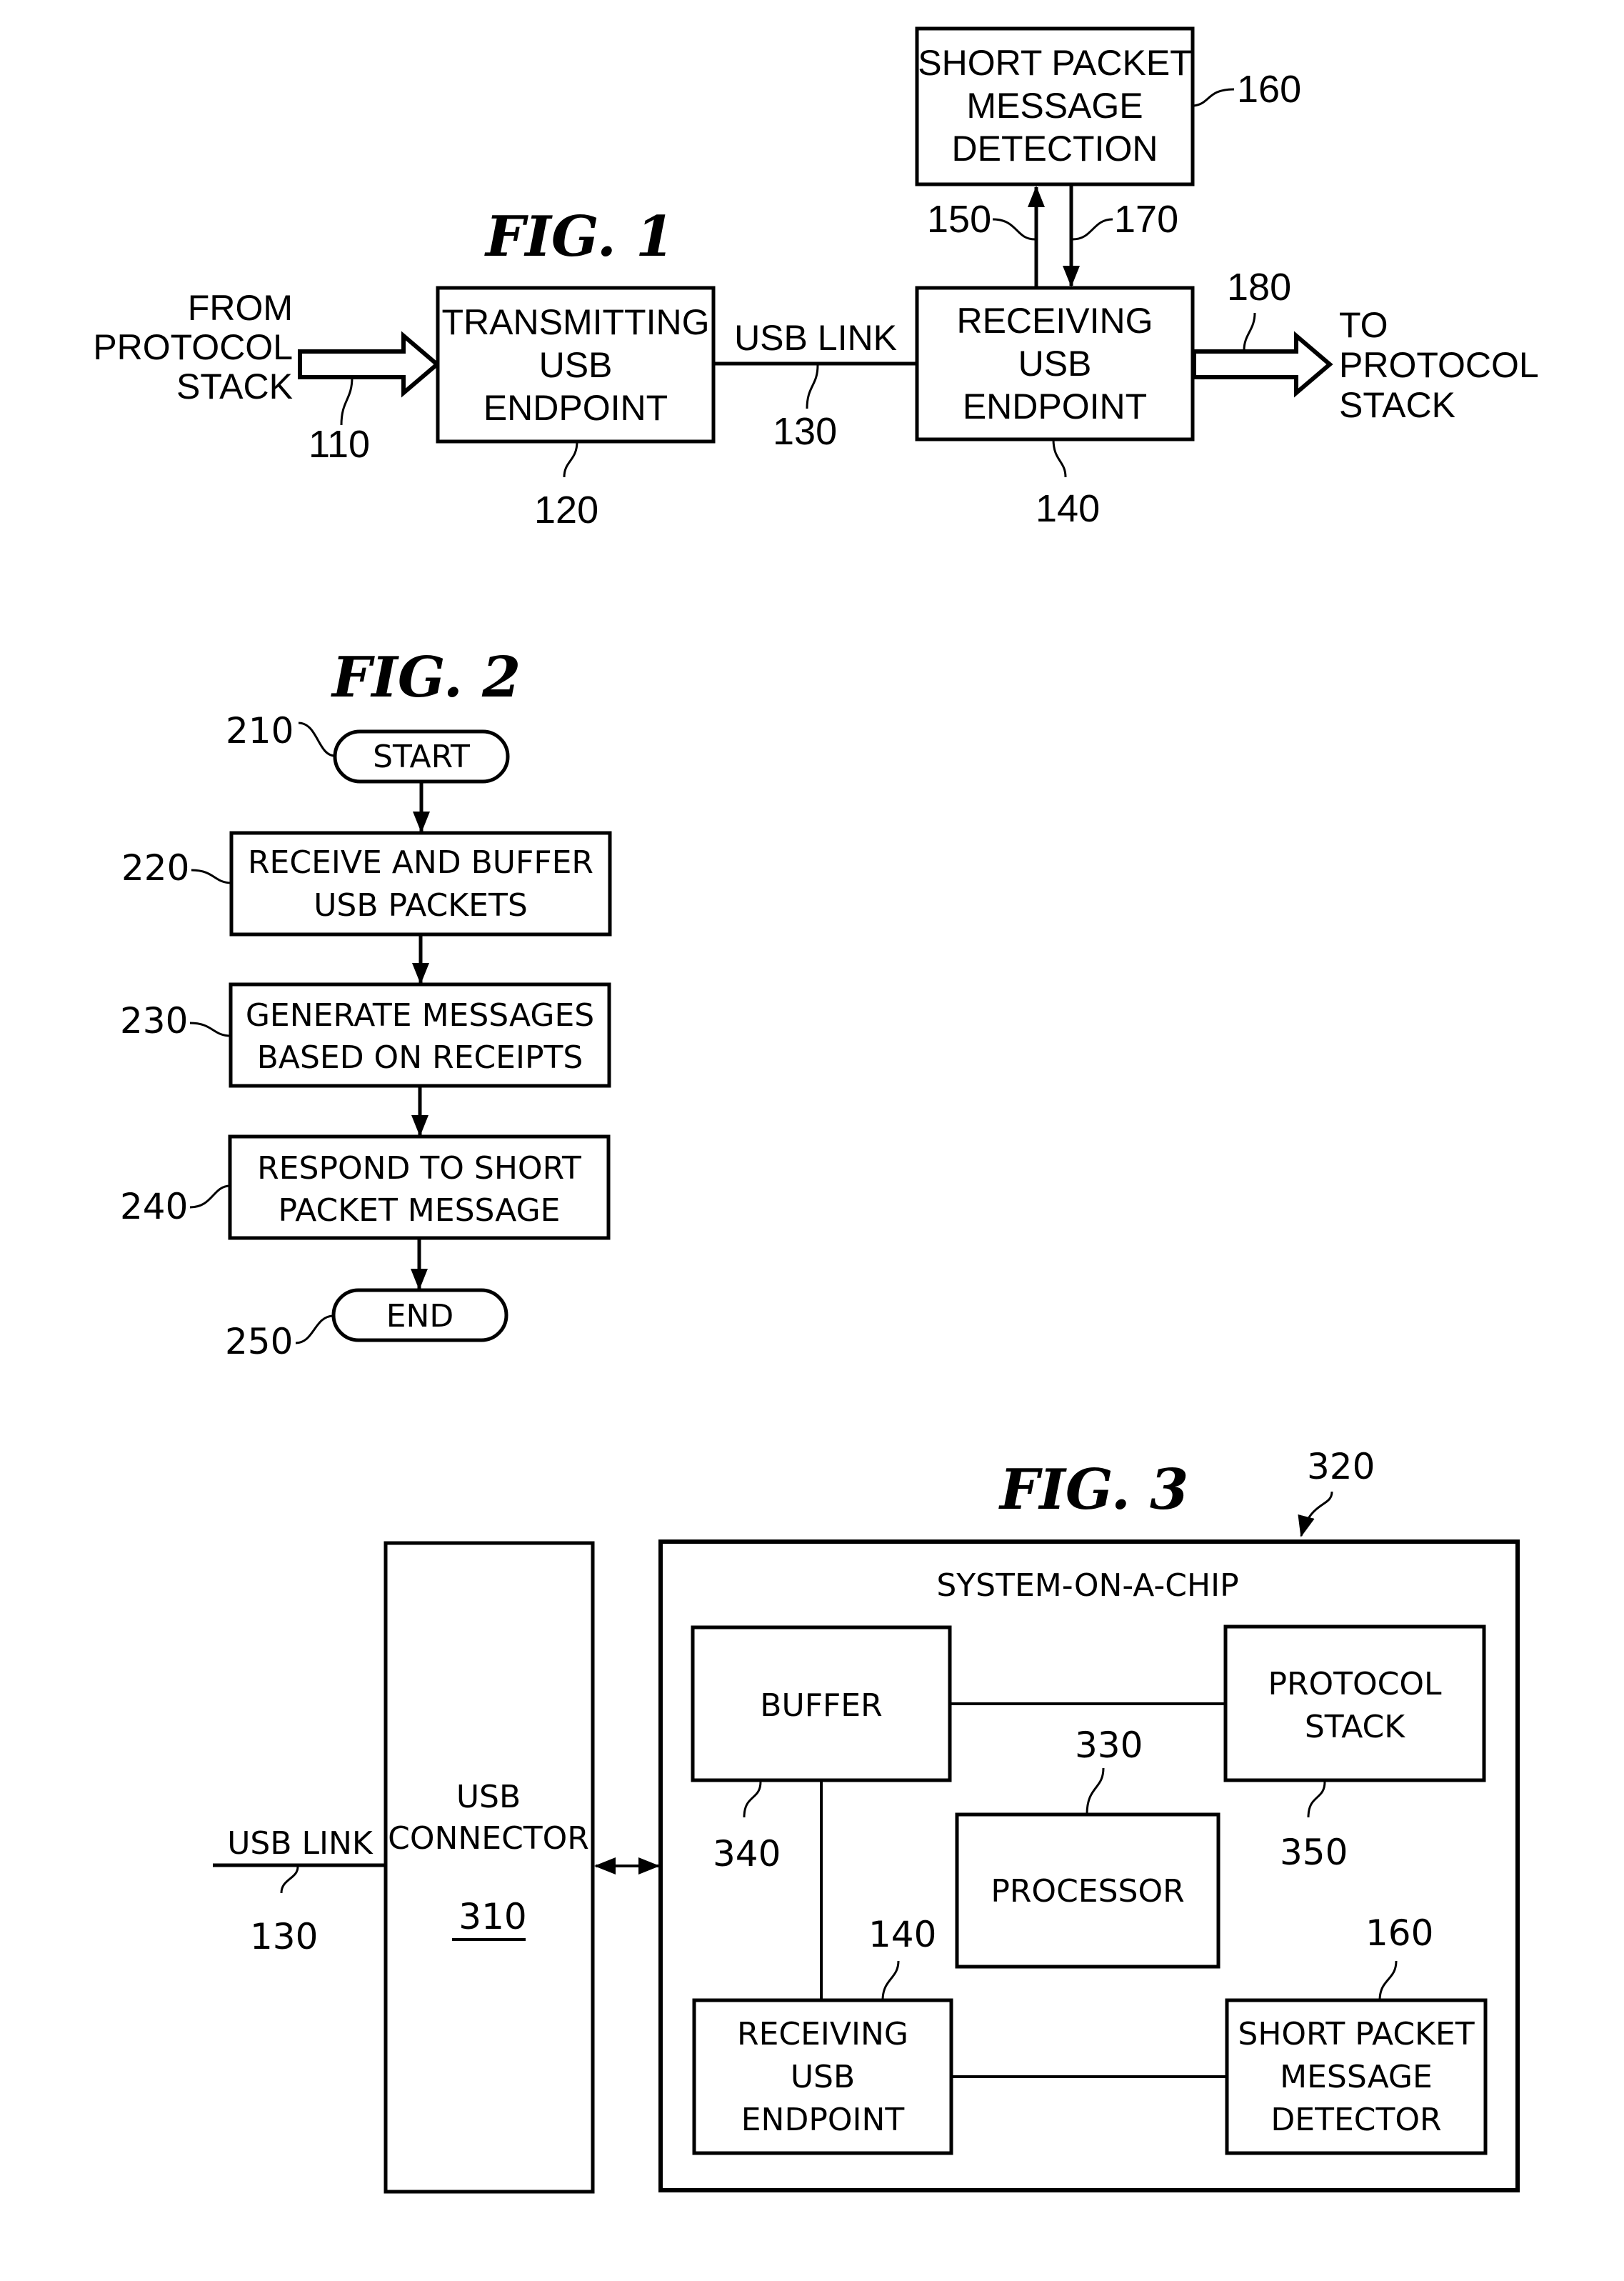 The width and height of the screenshot is (1624, 2281). I want to click on transmitting-line-1: TRANSMITTING, so click(576, 322).